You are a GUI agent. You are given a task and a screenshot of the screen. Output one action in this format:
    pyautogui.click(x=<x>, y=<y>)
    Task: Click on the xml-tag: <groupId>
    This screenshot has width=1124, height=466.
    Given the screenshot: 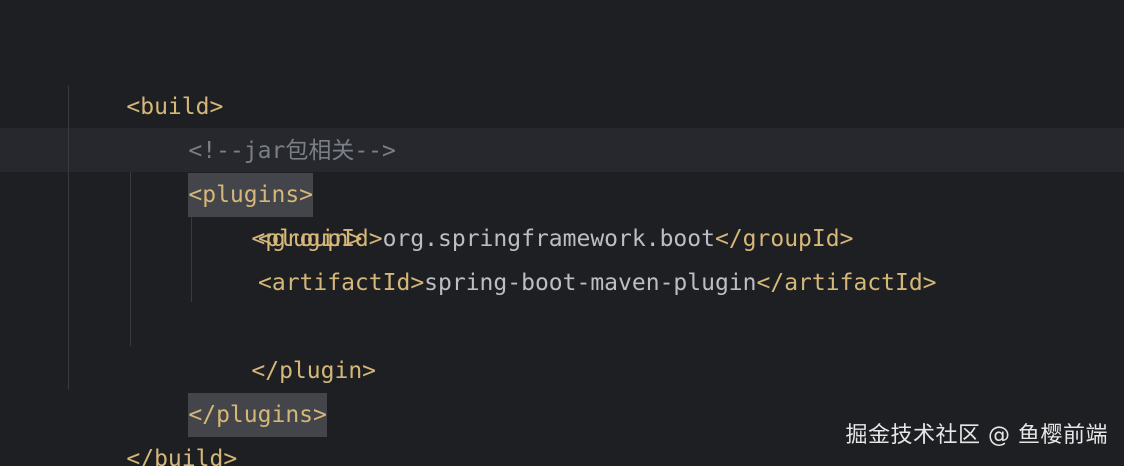 What is the action you would take?
    pyautogui.click(x=320, y=239)
    